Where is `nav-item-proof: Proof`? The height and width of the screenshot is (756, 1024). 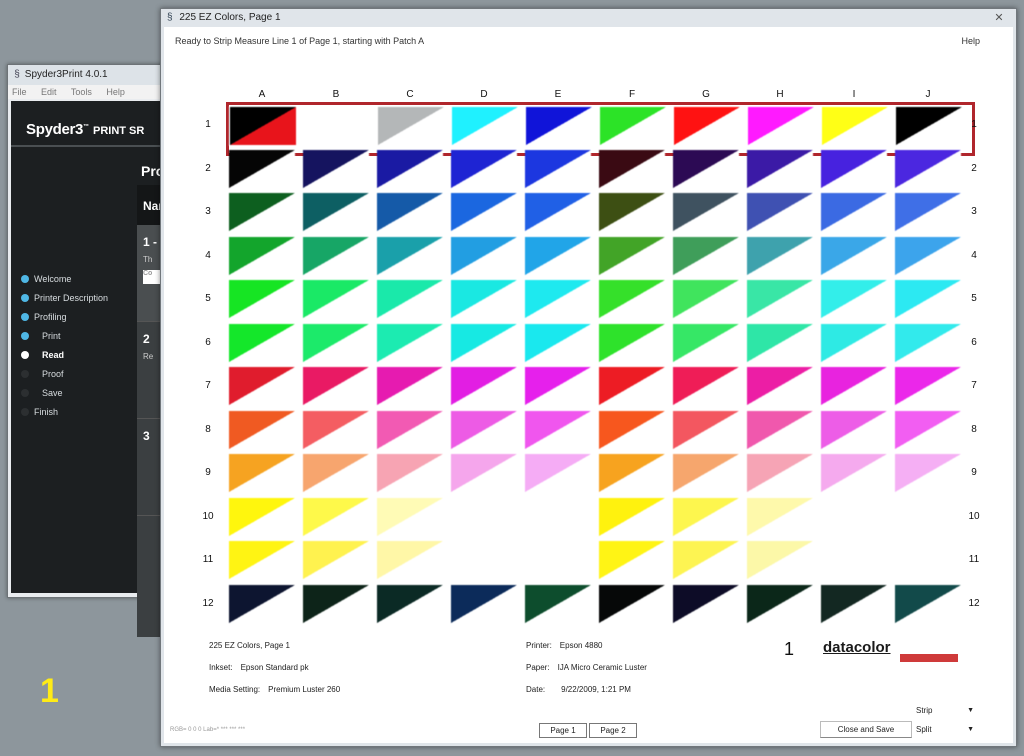 nav-item-proof: Proof is located at coordinates (64, 373).